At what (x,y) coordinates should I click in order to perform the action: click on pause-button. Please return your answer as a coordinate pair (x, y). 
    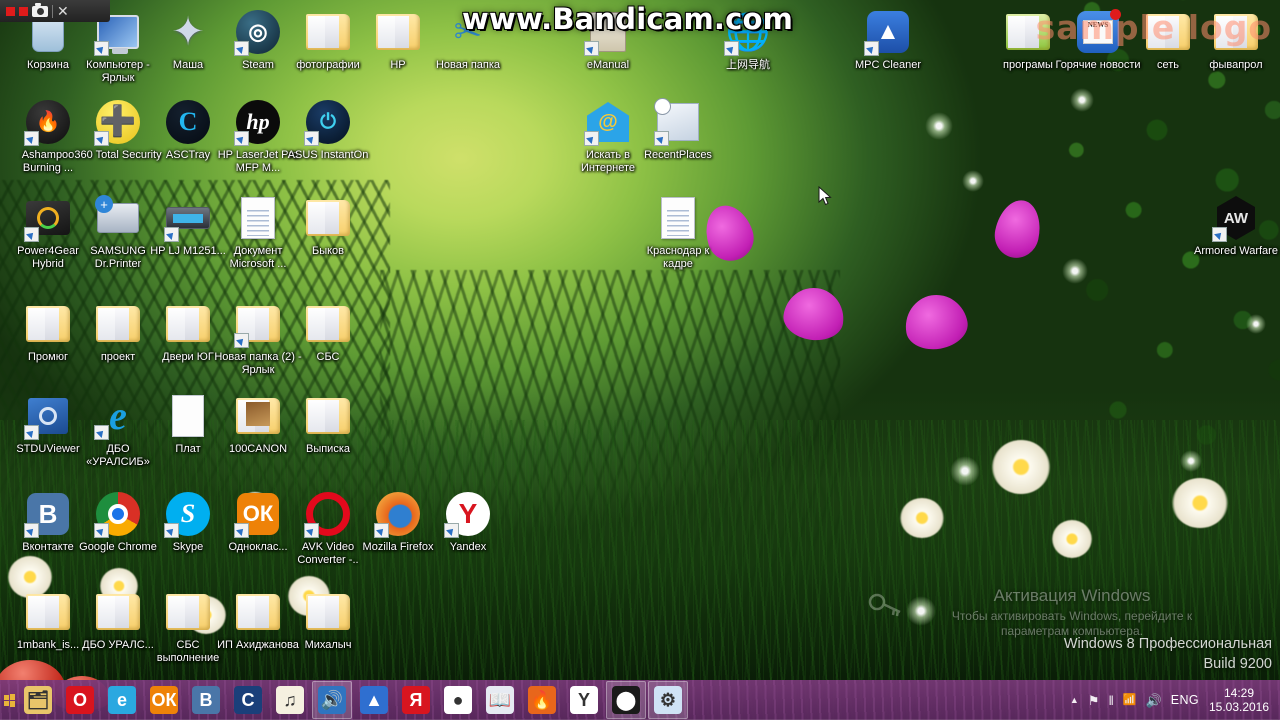
    Looking at the image, I should click on (23, 11).